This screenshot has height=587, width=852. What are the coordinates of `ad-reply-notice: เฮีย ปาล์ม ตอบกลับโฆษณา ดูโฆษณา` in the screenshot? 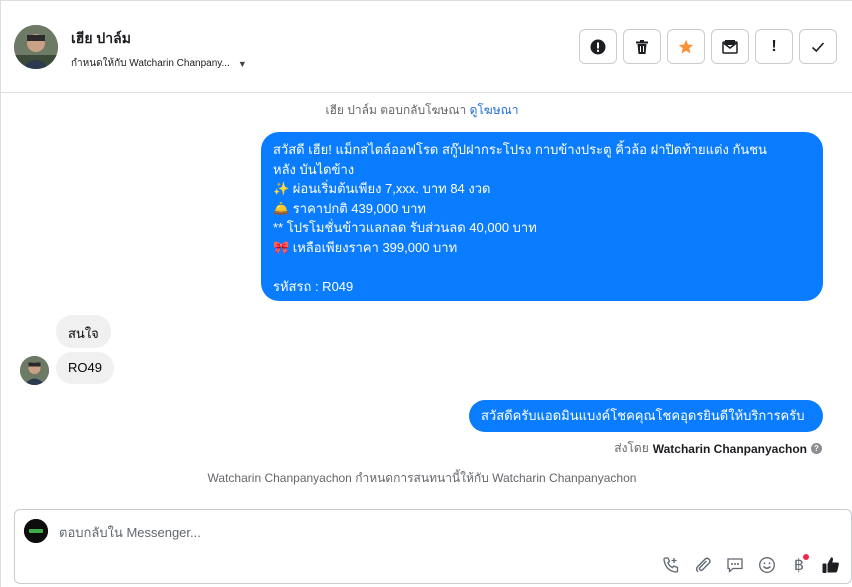 It's located at (422, 110).